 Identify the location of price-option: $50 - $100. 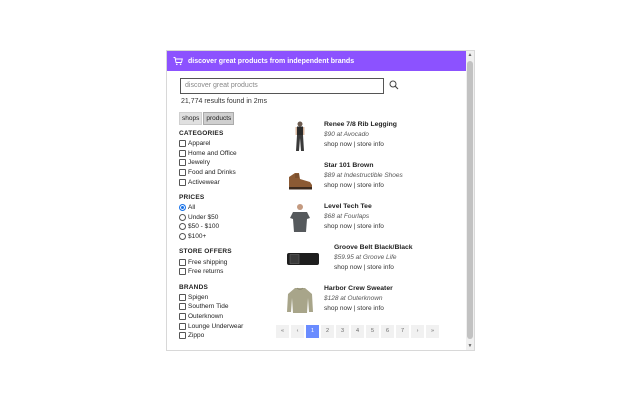
(229, 227).